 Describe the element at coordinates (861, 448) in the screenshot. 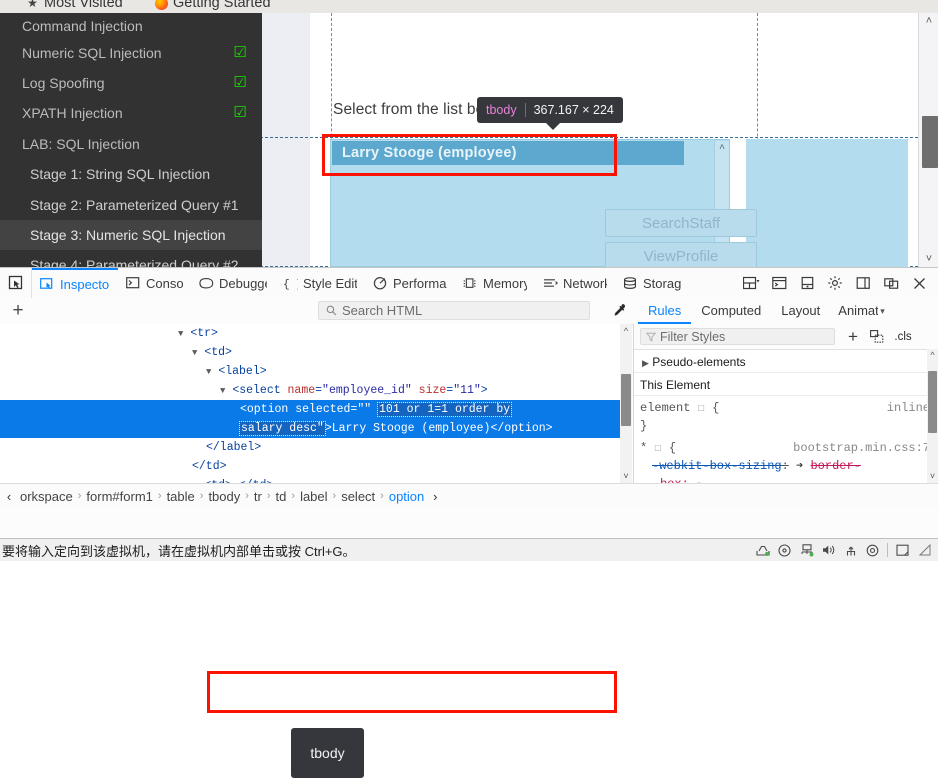

I see `bootstrap-rule-source: bootstrap.min.css:7` at that location.